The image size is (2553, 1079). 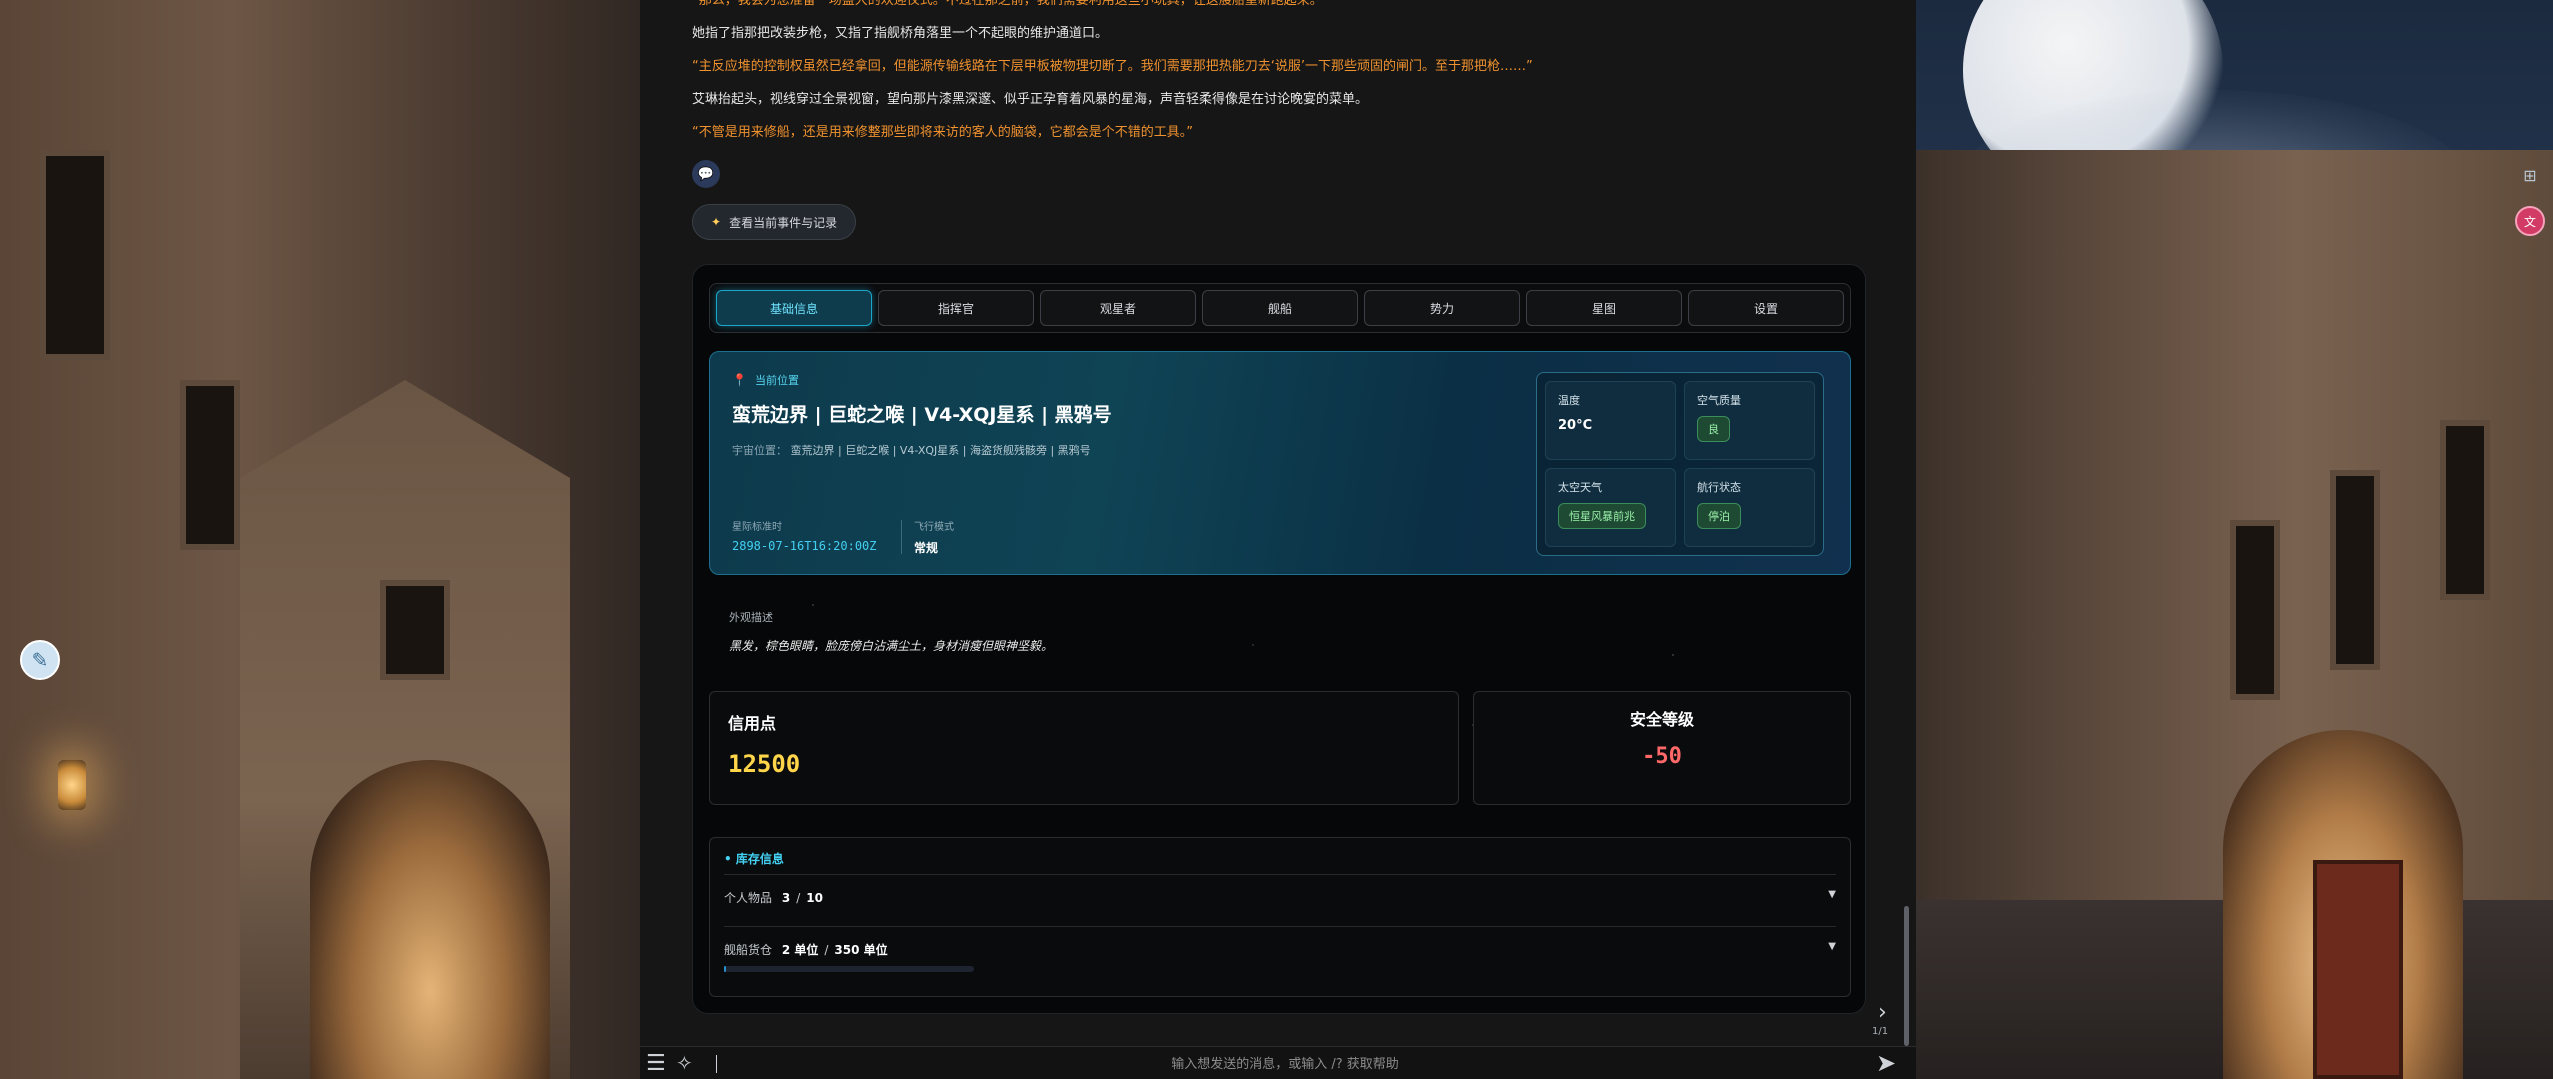 I want to click on page-counter: 1/1, so click(x=1880, y=1031).